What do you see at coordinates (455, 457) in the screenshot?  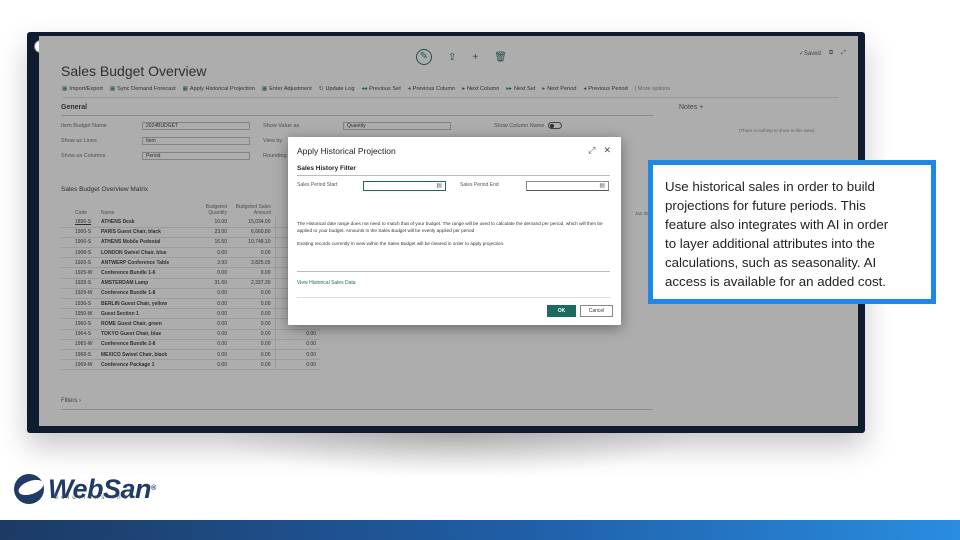 I see `frame-shadow` at bounding box center [455, 457].